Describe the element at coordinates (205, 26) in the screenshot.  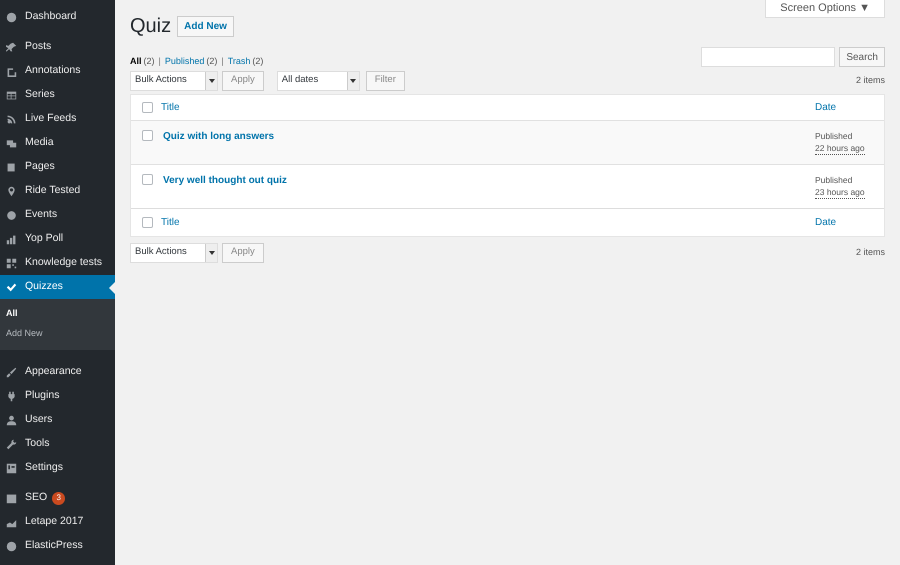
I see `add-new-button: Add New` at that location.